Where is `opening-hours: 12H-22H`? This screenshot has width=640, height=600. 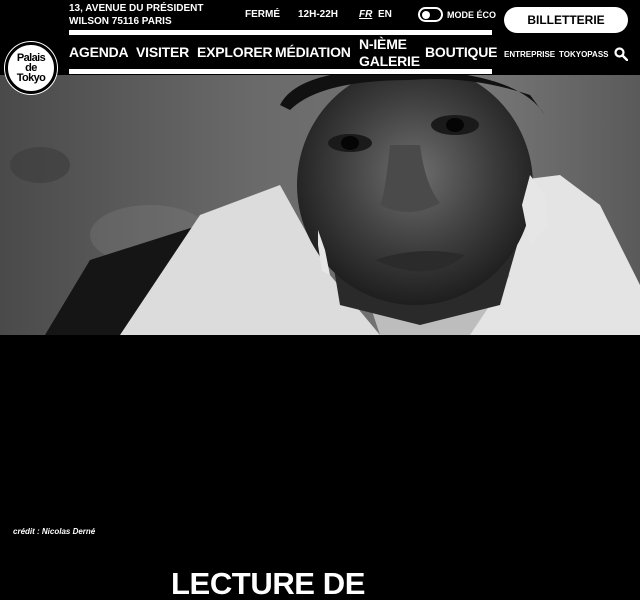 opening-hours: 12H-22H is located at coordinates (318, 14).